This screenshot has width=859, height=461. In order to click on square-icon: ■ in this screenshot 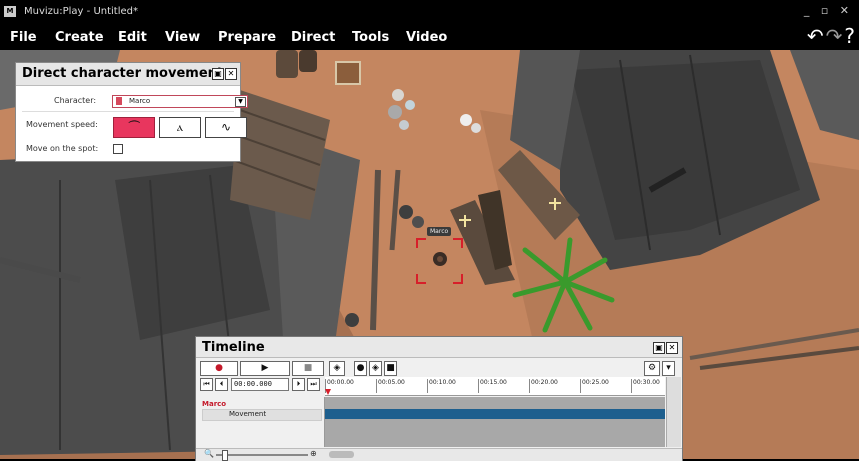, I will do `click(390, 368)`.